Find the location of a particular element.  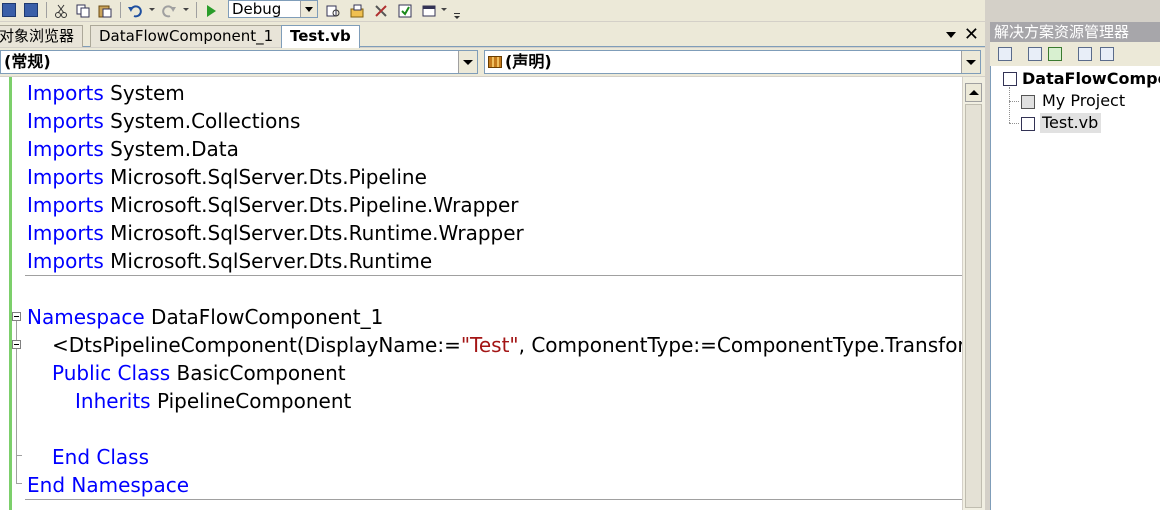

save-icon is located at coordinates (9, 10).